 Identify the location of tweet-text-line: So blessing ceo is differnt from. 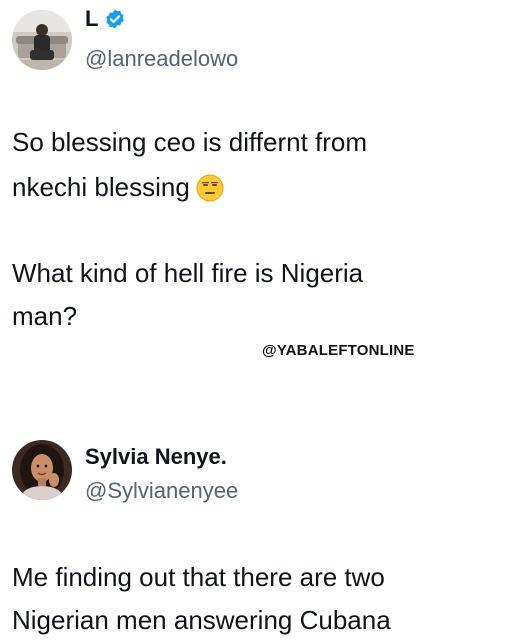
(190, 142).